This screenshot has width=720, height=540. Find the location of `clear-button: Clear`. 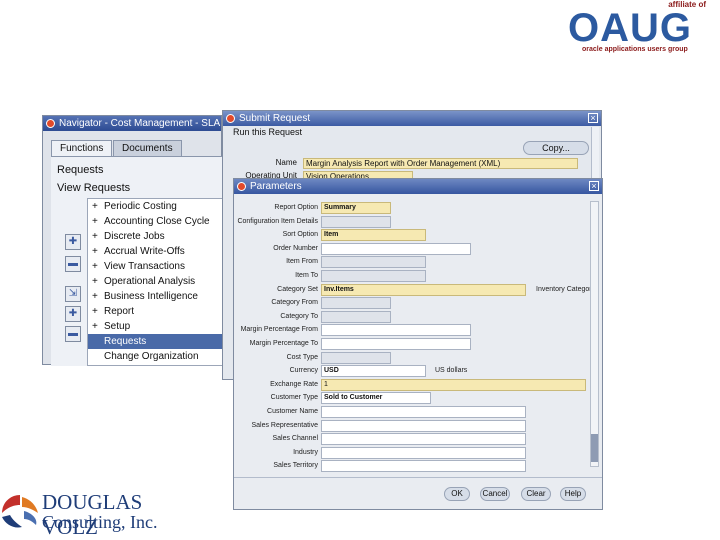

clear-button: Clear is located at coordinates (536, 494).